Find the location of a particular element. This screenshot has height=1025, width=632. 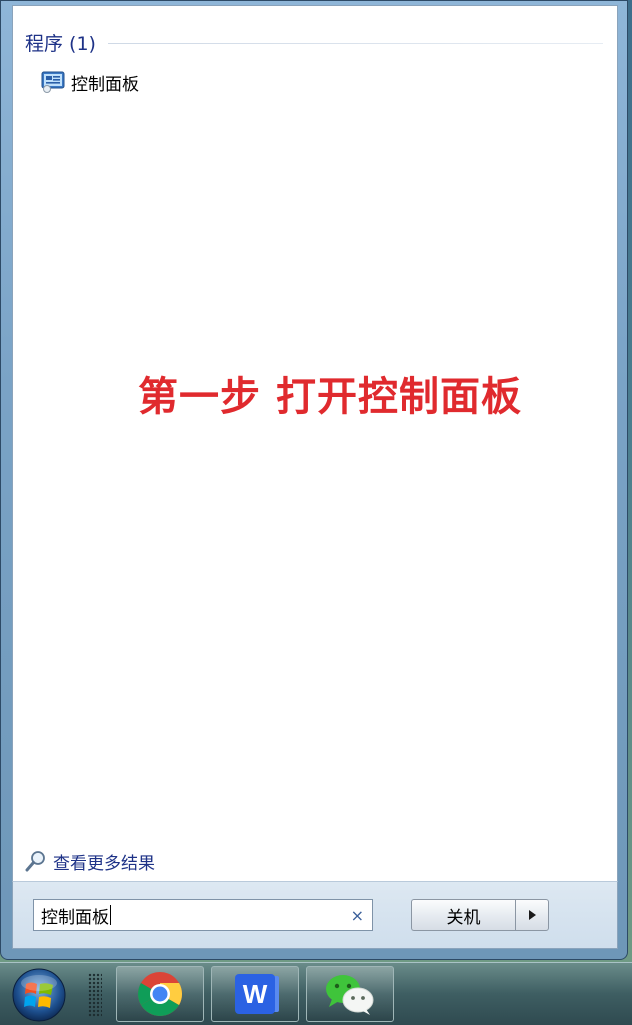

triangle-right-icon is located at coordinates (532, 915).